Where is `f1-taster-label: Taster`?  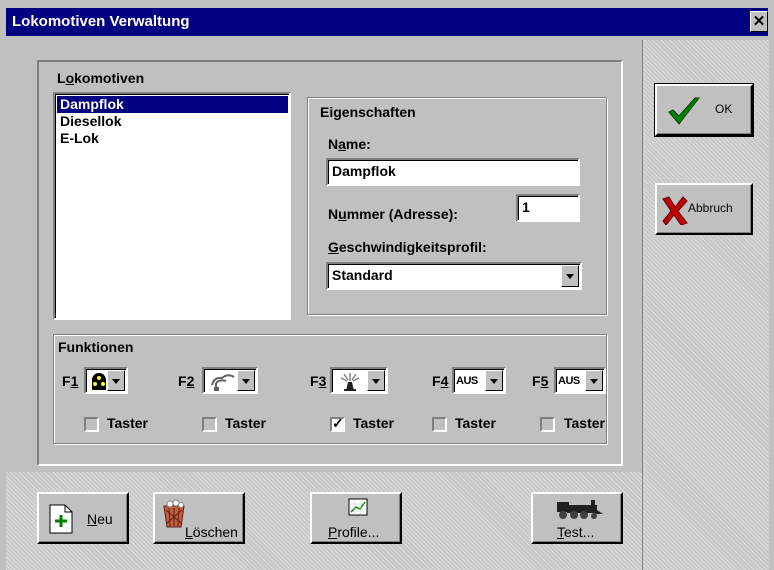 f1-taster-label: Taster is located at coordinates (127, 423).